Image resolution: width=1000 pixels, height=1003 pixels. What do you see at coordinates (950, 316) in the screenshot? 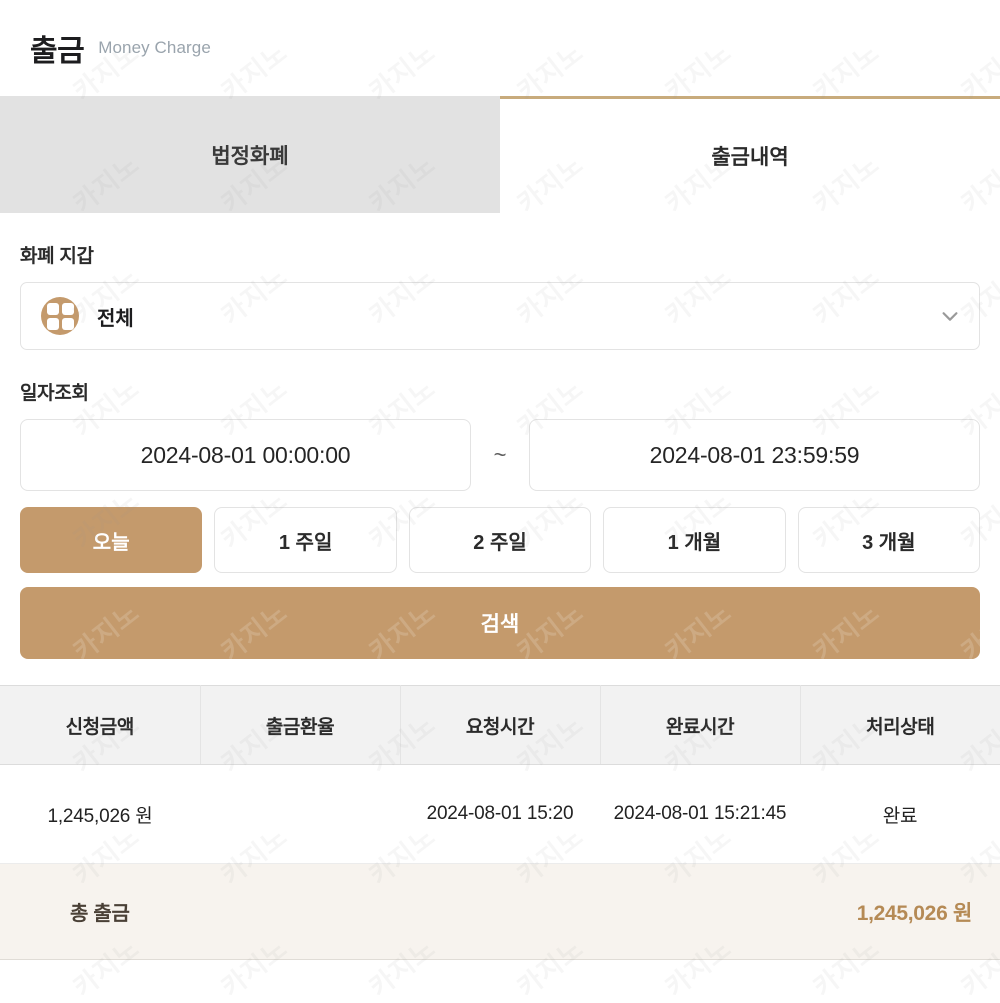
I see `chevron-down-icon` at bounding box center [950, 316].